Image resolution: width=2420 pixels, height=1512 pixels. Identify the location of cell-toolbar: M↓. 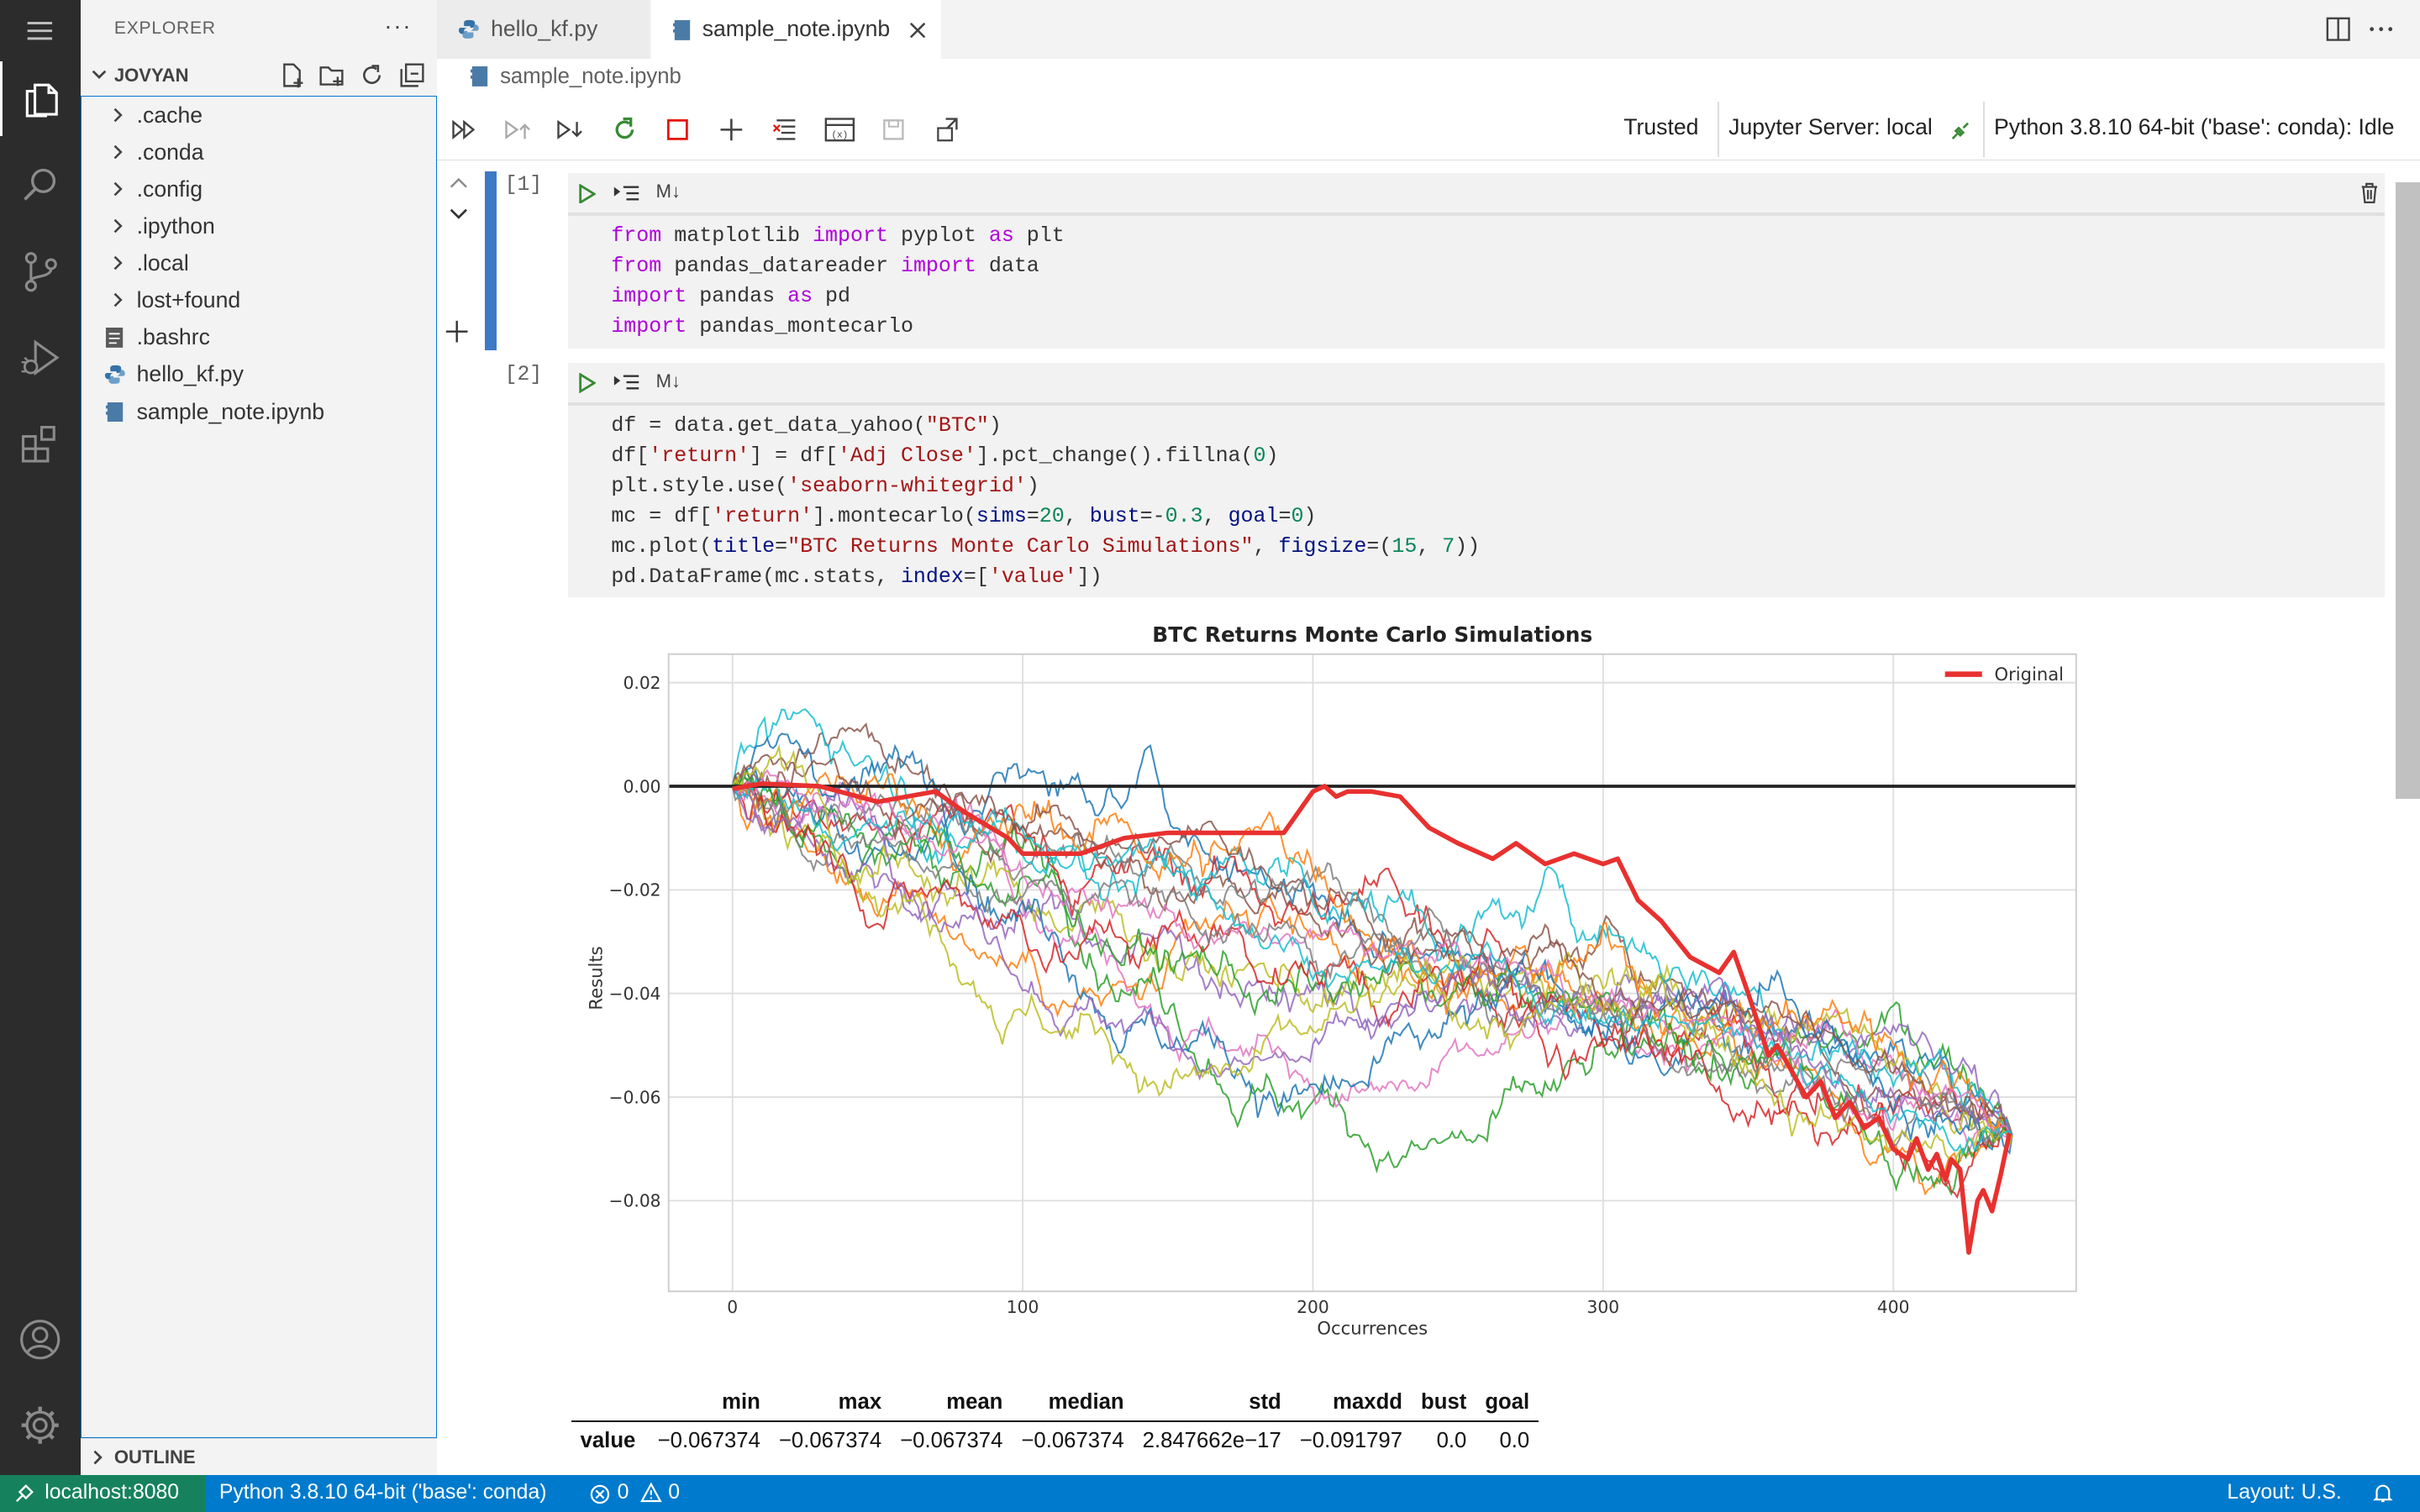
(1476, 192).